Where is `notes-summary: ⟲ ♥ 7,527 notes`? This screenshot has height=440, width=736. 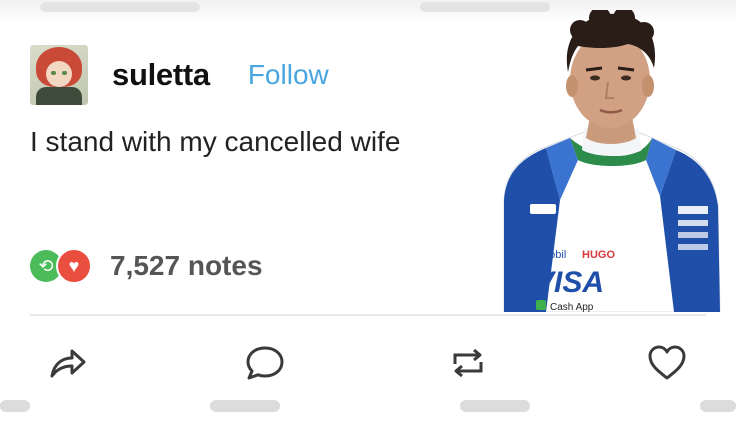
notes-summary: ⟲ ♥ 7,527 notes is located at coordinates (146, 266).